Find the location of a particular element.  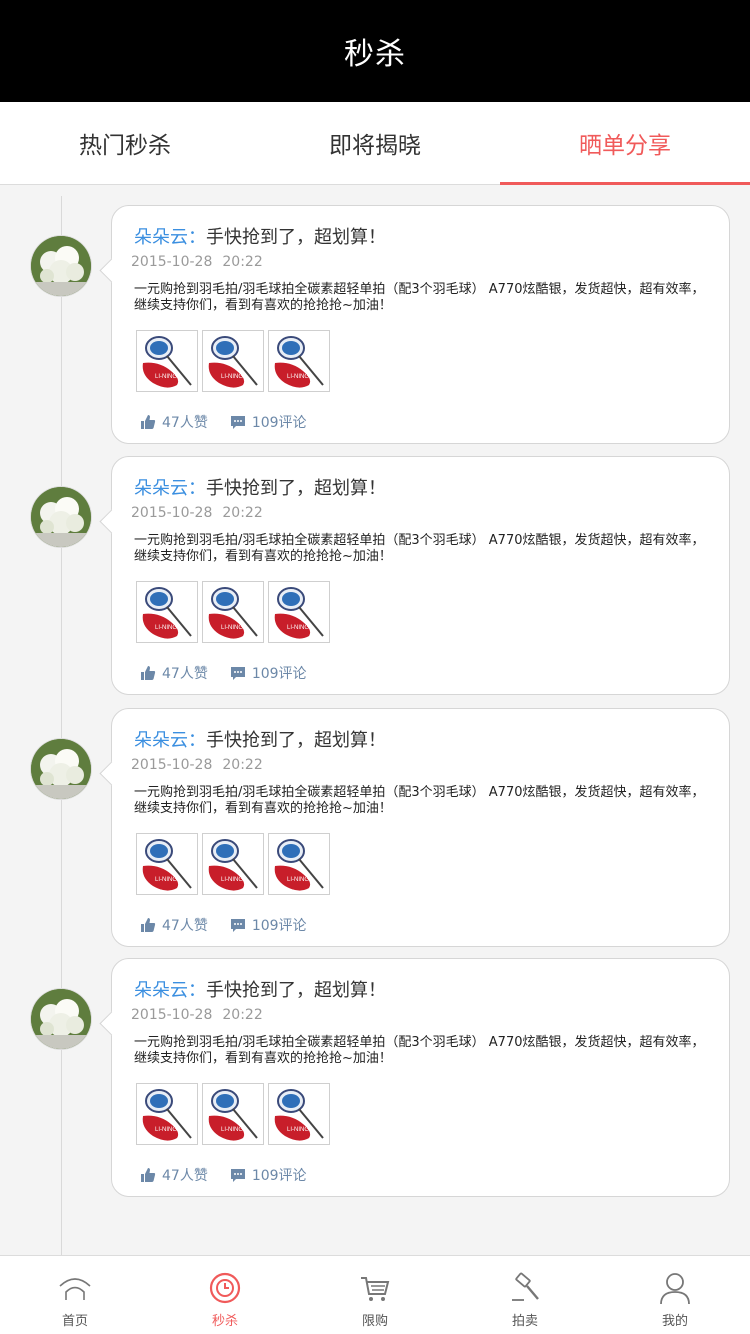

home-icon is located at coordinates (75, 1289).